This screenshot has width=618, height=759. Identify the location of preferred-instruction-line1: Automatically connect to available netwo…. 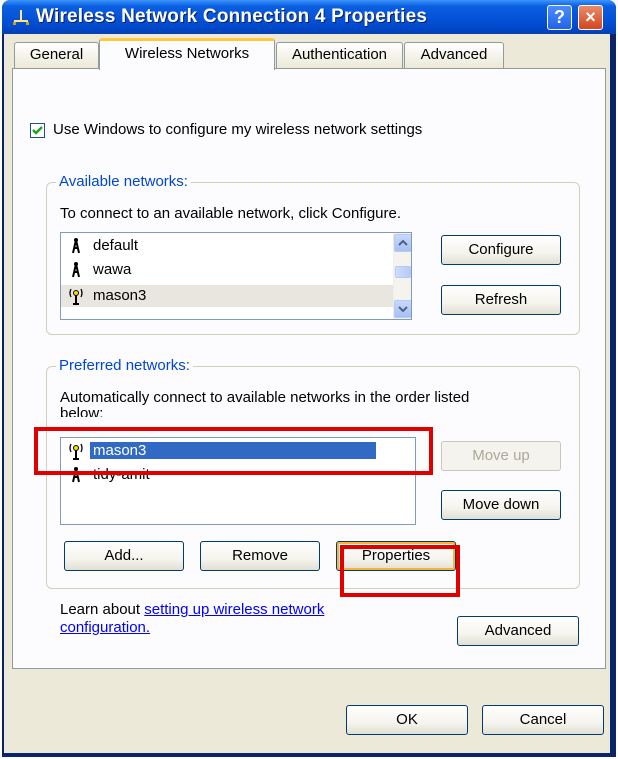
(265, 397).